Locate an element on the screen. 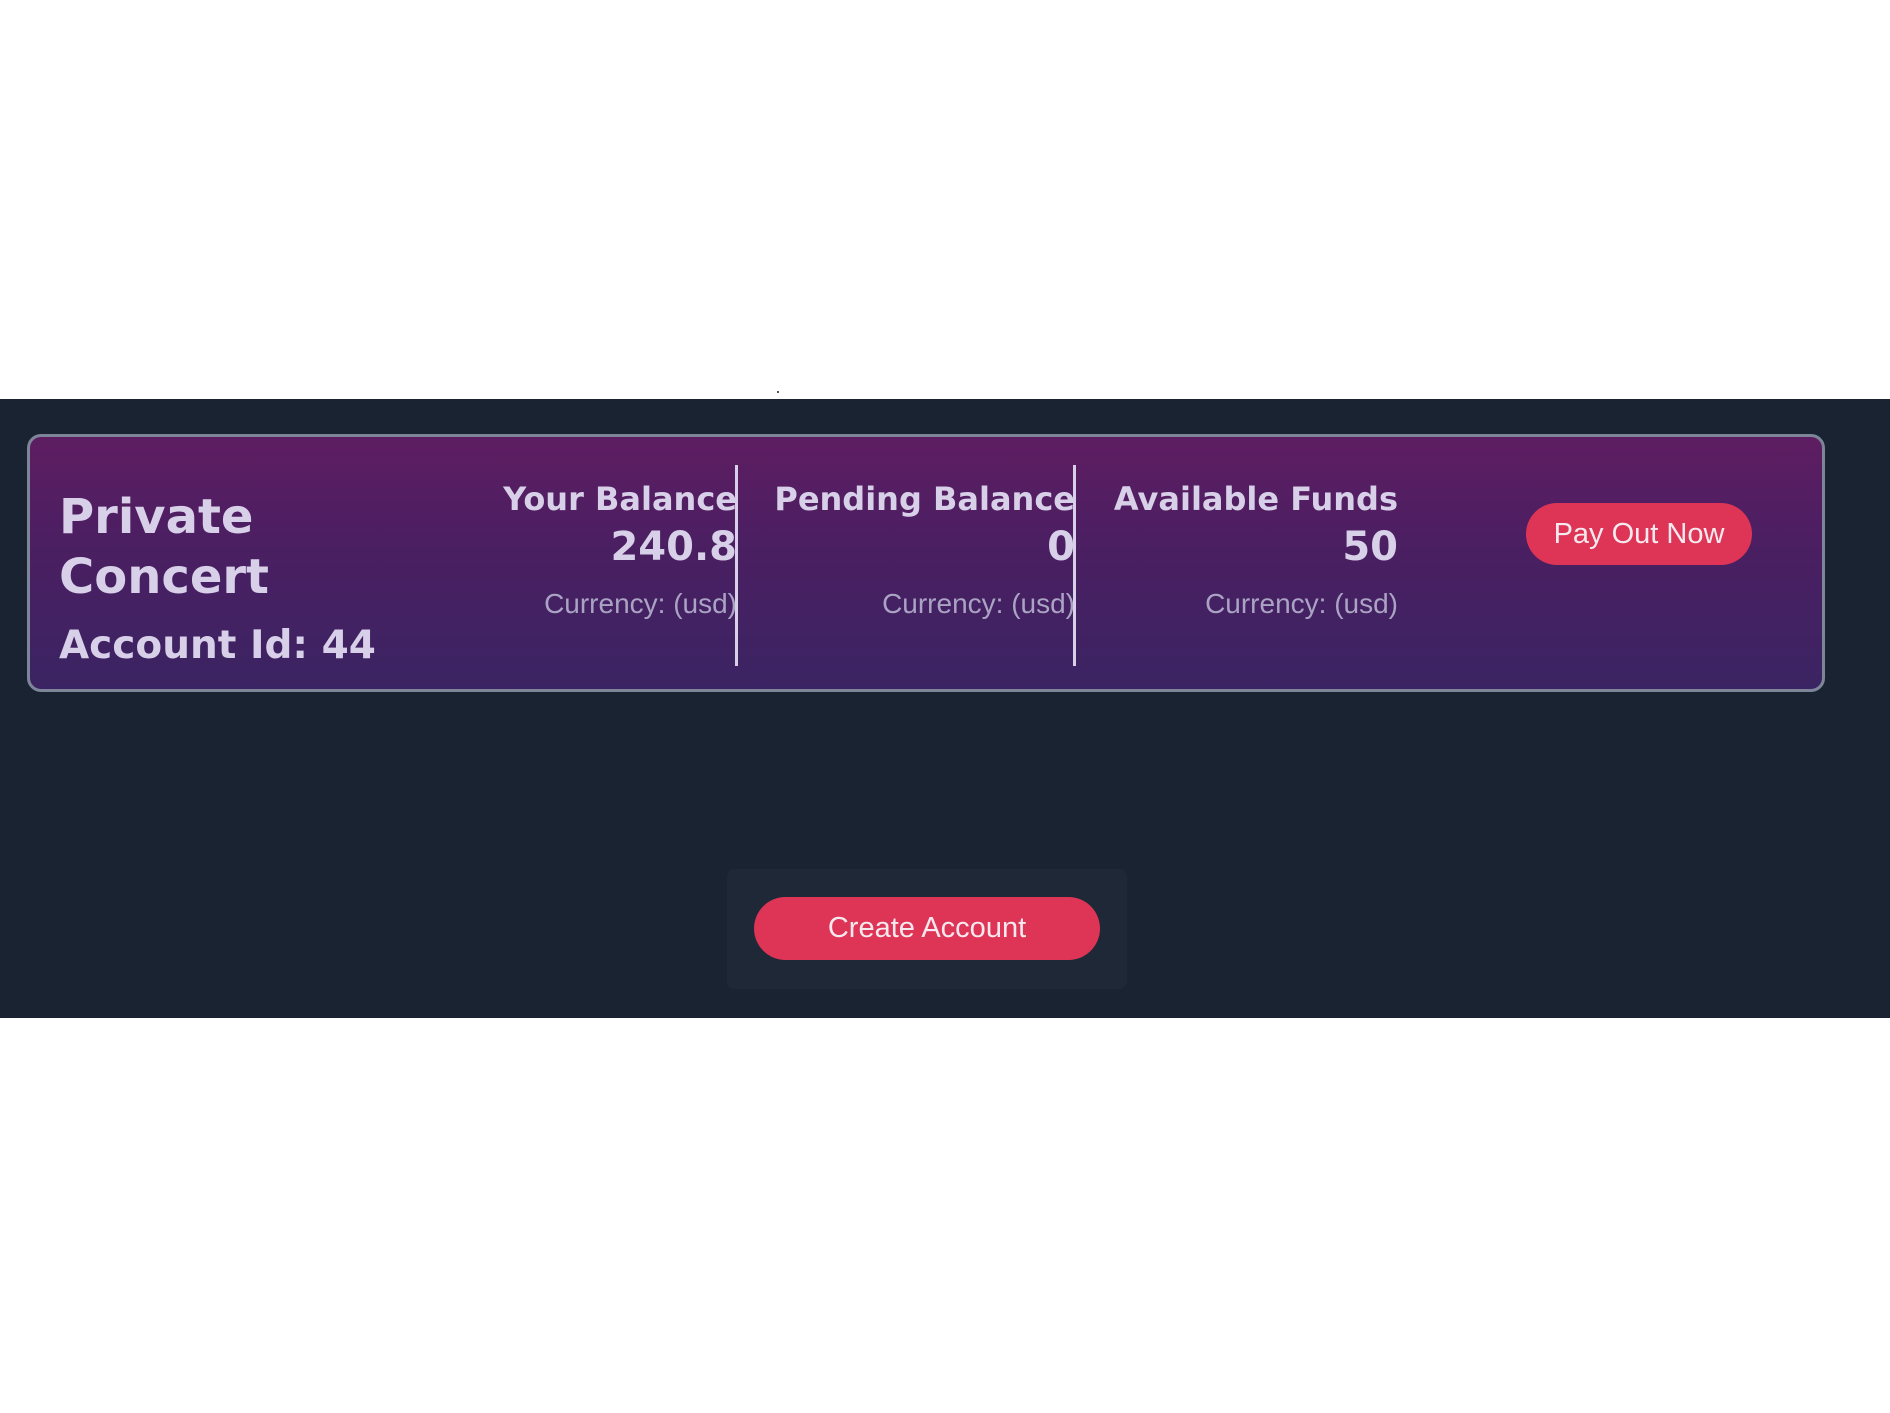 The image size is (1890, 1413). available-funds-value: 50 is located at coordinates (1370, 547).